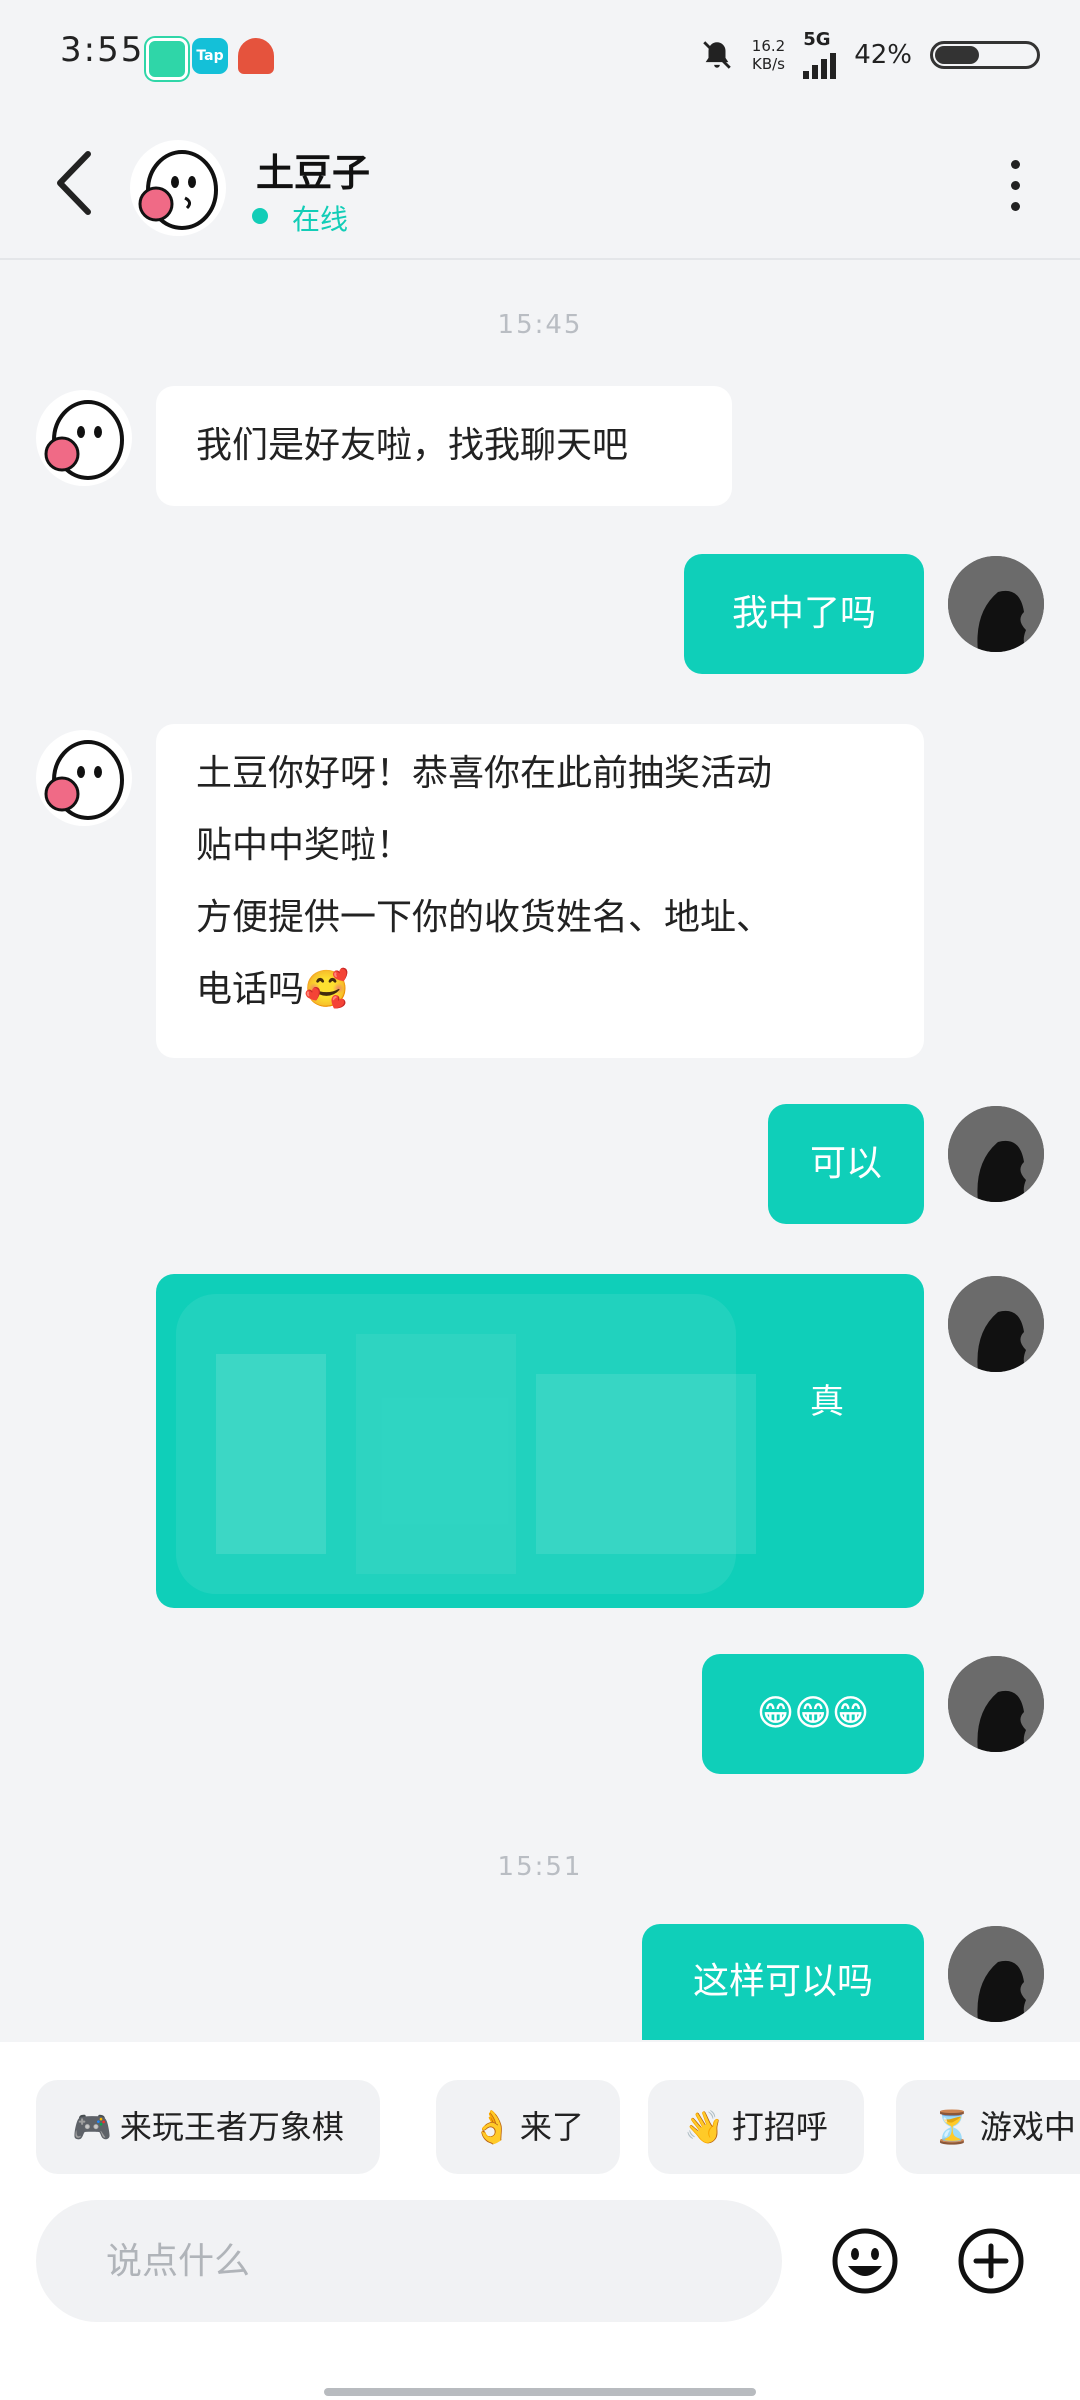 Image resolution: width=1080 pixels, height=2400 pixels. Describe the element at coordinates (804, 614) in the screenshot. I see `message-bubble-outgoing: 我中了吗` at that location.